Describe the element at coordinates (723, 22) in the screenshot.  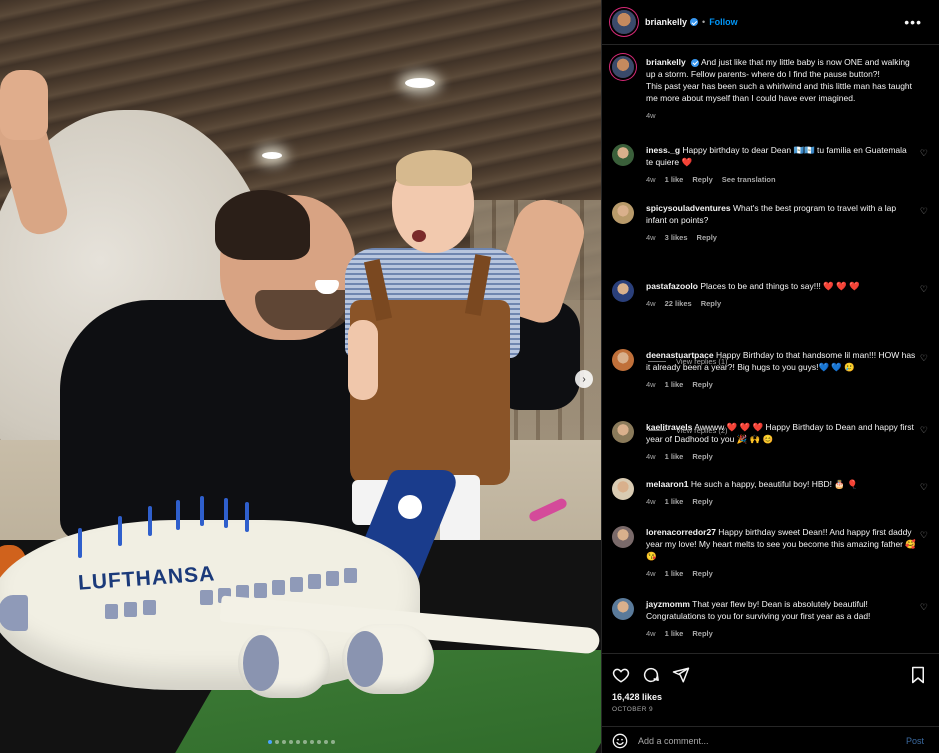
I see `follow-button: Follow` at that location.